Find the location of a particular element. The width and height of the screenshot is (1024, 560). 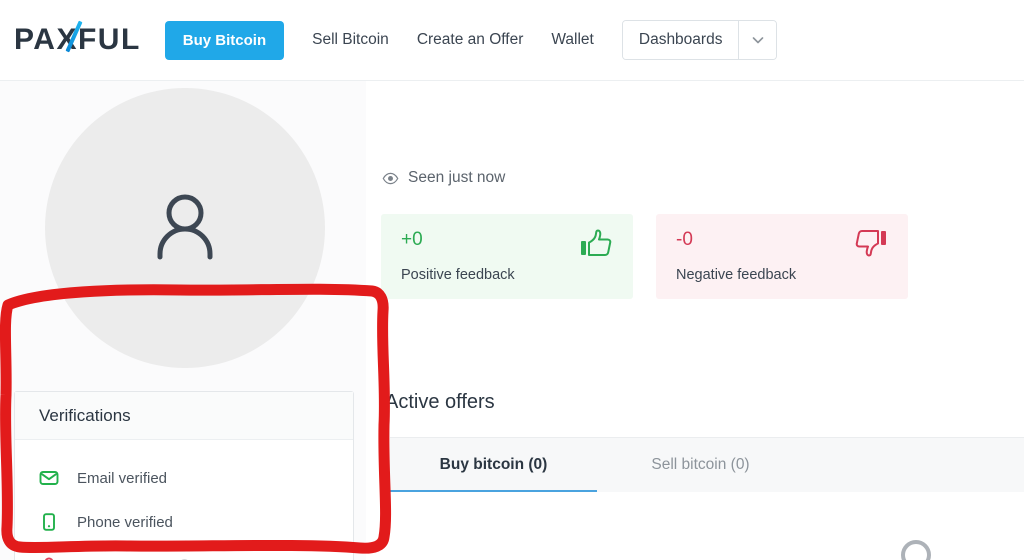

person-icon is located at coordinates (49, 558).